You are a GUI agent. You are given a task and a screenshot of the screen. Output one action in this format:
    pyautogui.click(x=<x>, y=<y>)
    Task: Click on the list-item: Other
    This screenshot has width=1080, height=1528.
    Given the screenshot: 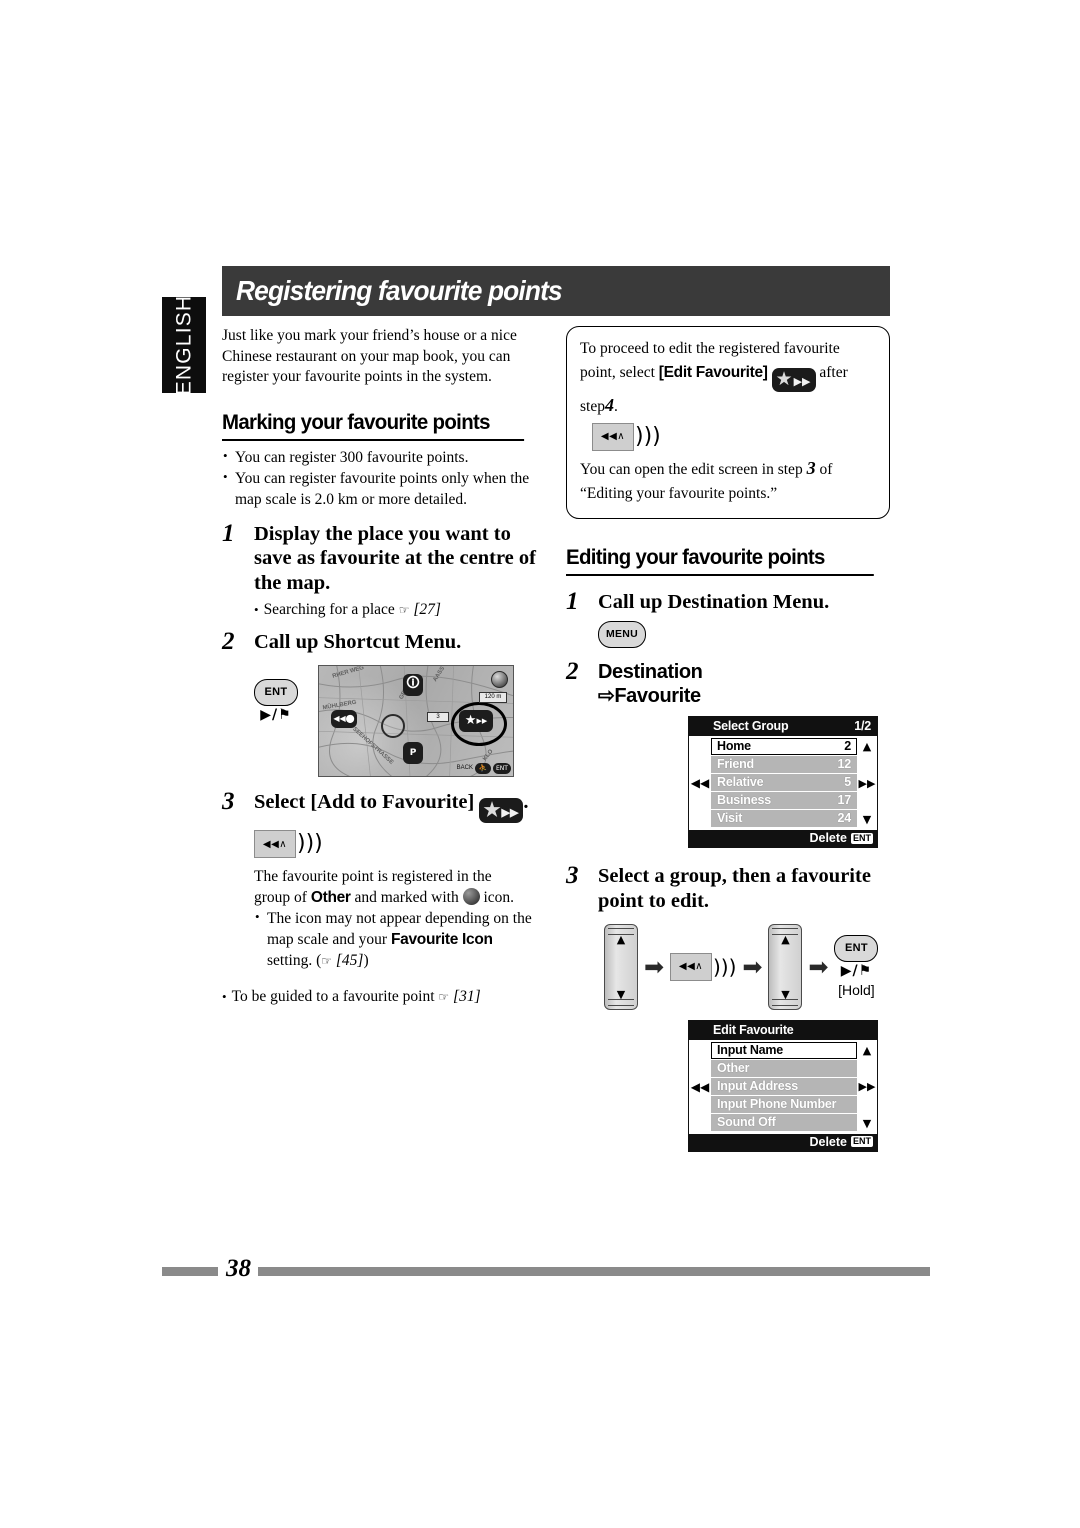 What is the action you would take?
    pyautogui.click(x=784, y=1068)
    